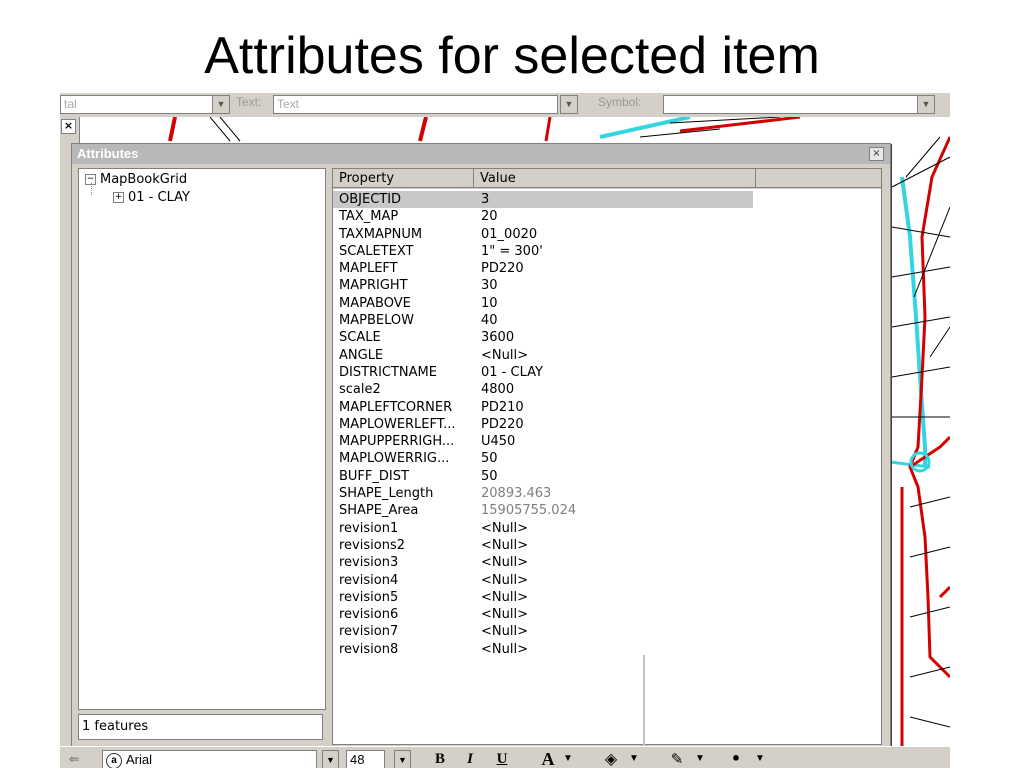 This screenshot has width=1024, height=768. What do you see at coordinates (504, 580) in the screenshot?
I see `value-cell: <Null>` at bounding box center [504, 580].